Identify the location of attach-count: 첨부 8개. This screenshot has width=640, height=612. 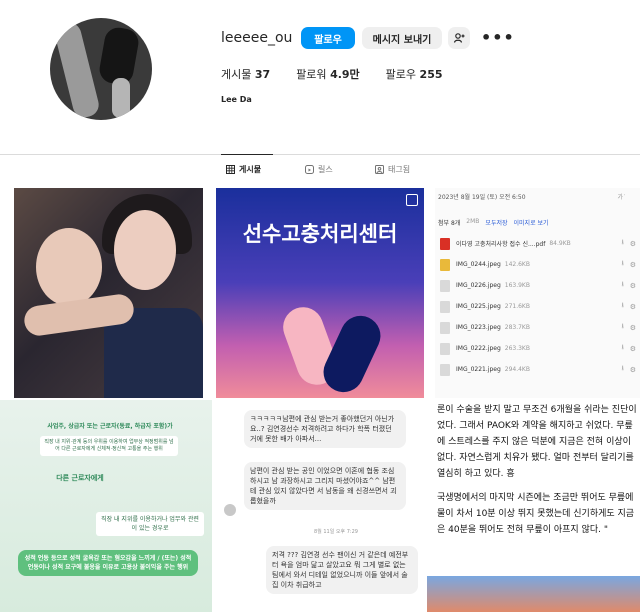
(449, 223).